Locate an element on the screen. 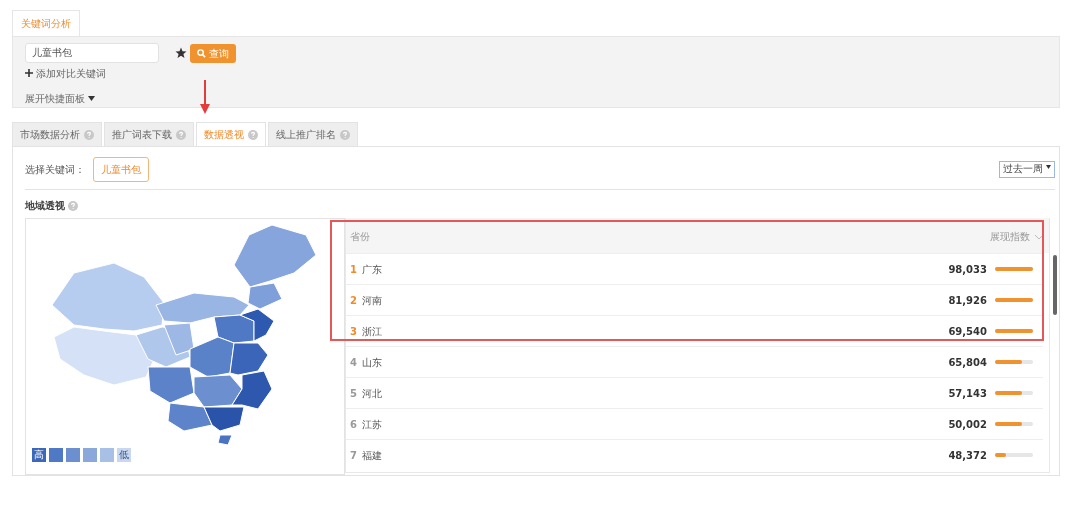 This screenshot has width=1080, height=509. filter-label: 选择关键词： is located at coordinates (55, 170).